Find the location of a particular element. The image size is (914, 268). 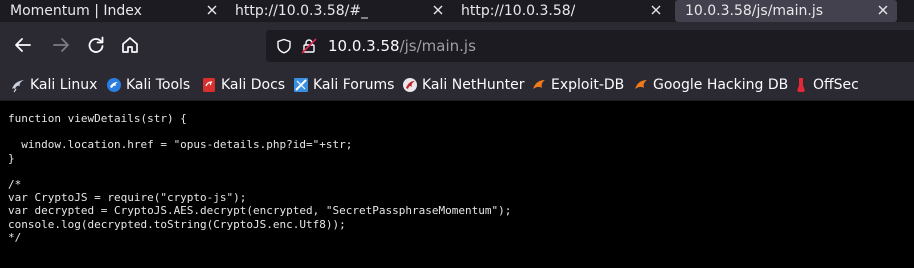

code-line: */ is located at coordinates (15, 237).